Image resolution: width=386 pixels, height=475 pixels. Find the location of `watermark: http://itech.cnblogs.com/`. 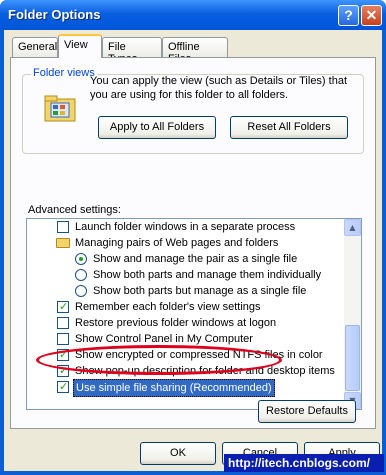

watermark: http://itech.cnblogs.com/ is located at coordinates (304, 463).